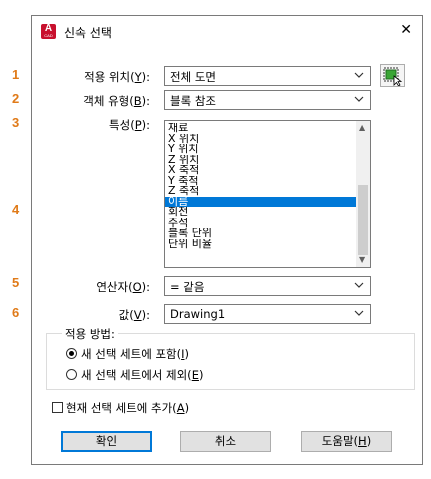  I want to click on include-radio-label: 새 선택 세트에 포함(I), so click(135, 354).